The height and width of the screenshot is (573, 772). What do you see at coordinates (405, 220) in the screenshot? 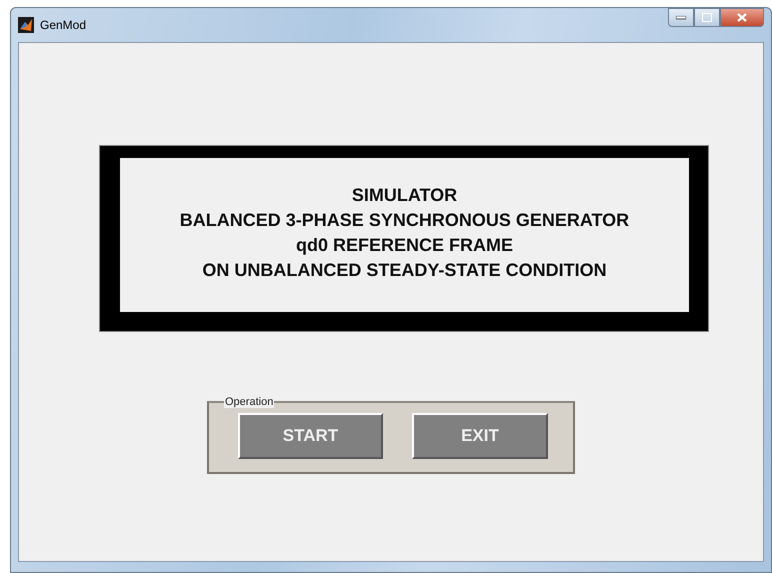
I see `title-text: BALANCED 3-PHASE SYNCHRONOUS GENERATOR` at bounding box center [405, 220].